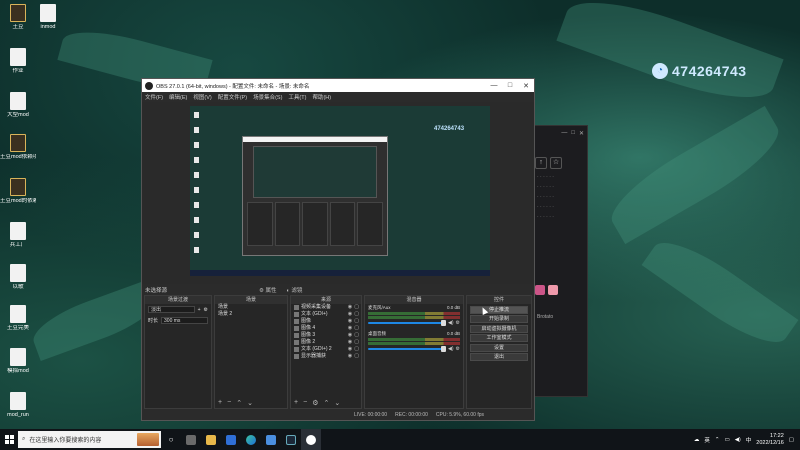 This screenshot has height=450, width=800. What do you see at coordinates (738, 440) in the screenshot?
I see `volume-icon: ◀)` at bounding box center [738, 440].